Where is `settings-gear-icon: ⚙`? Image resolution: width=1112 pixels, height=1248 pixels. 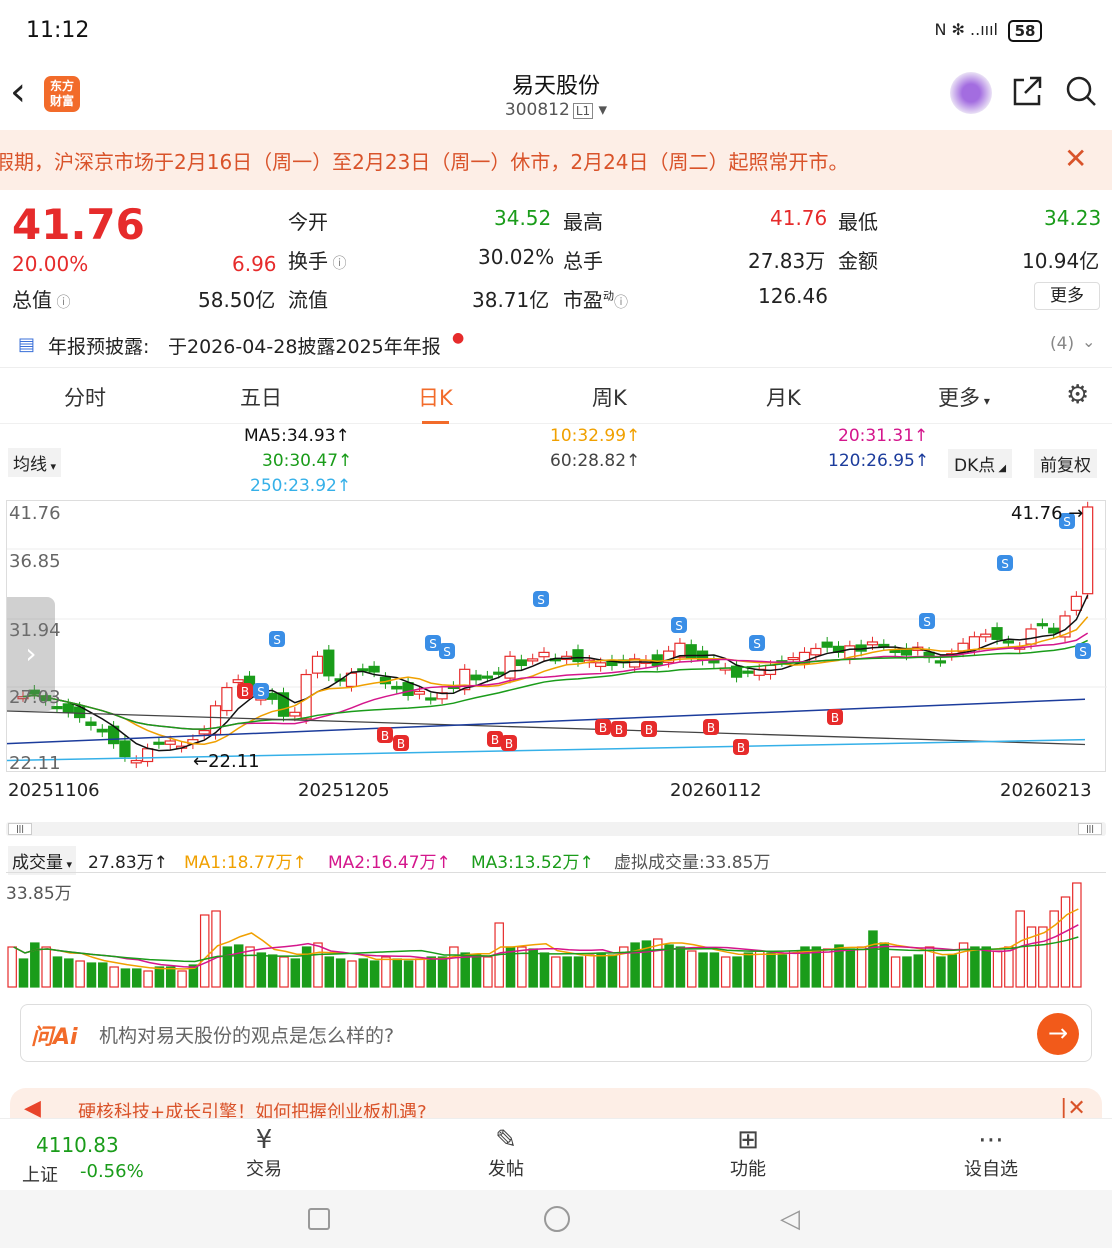
settings-gear-icon: ⚙ is located at coordinates (1077, 395).